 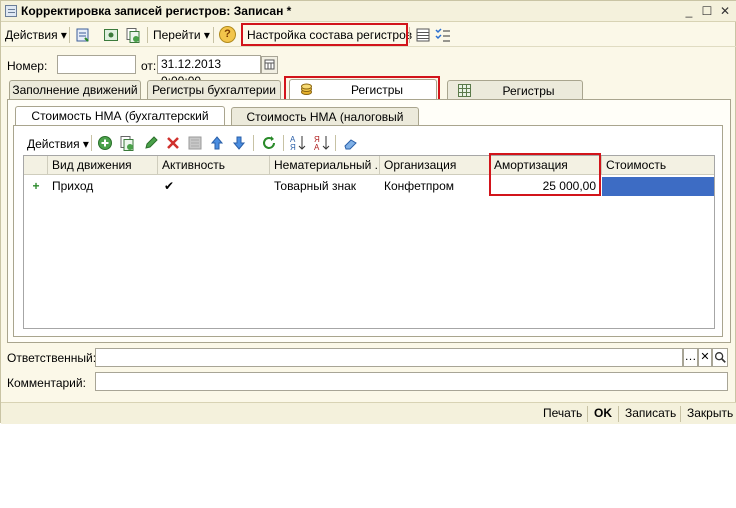 I want to click on help-button: ?, so click(x=227, y=34).